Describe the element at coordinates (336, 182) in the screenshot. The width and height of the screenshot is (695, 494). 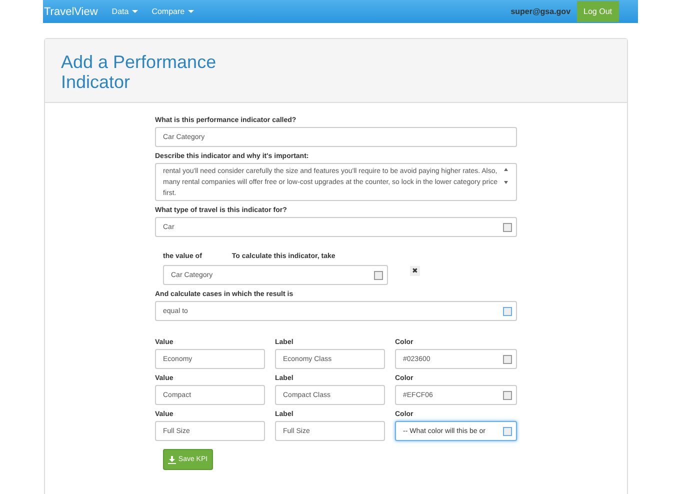
I see `description-textarea` at that location.